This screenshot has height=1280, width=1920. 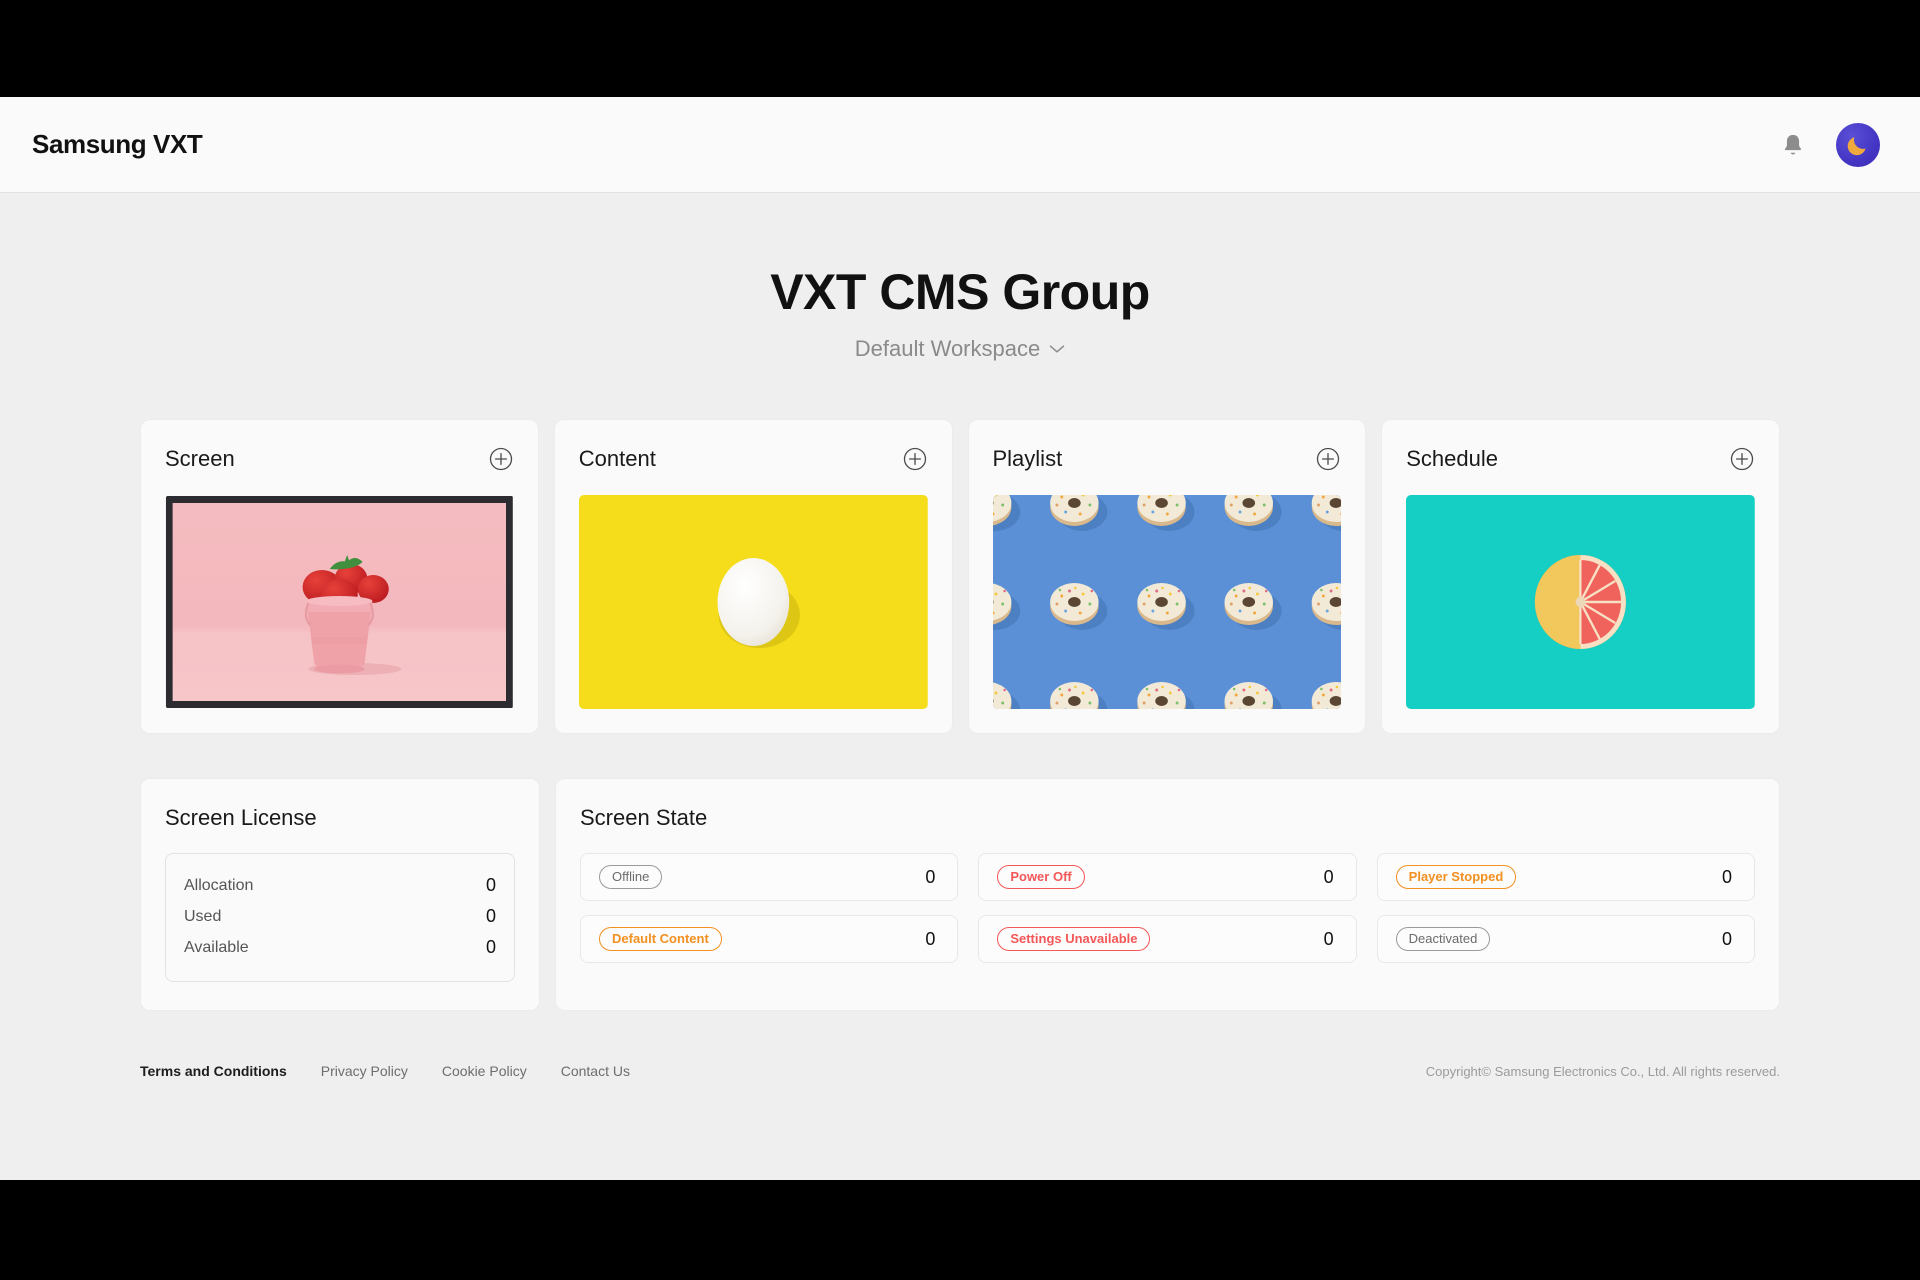 I want to click on license-label: Available, so click(x=216, y=947).